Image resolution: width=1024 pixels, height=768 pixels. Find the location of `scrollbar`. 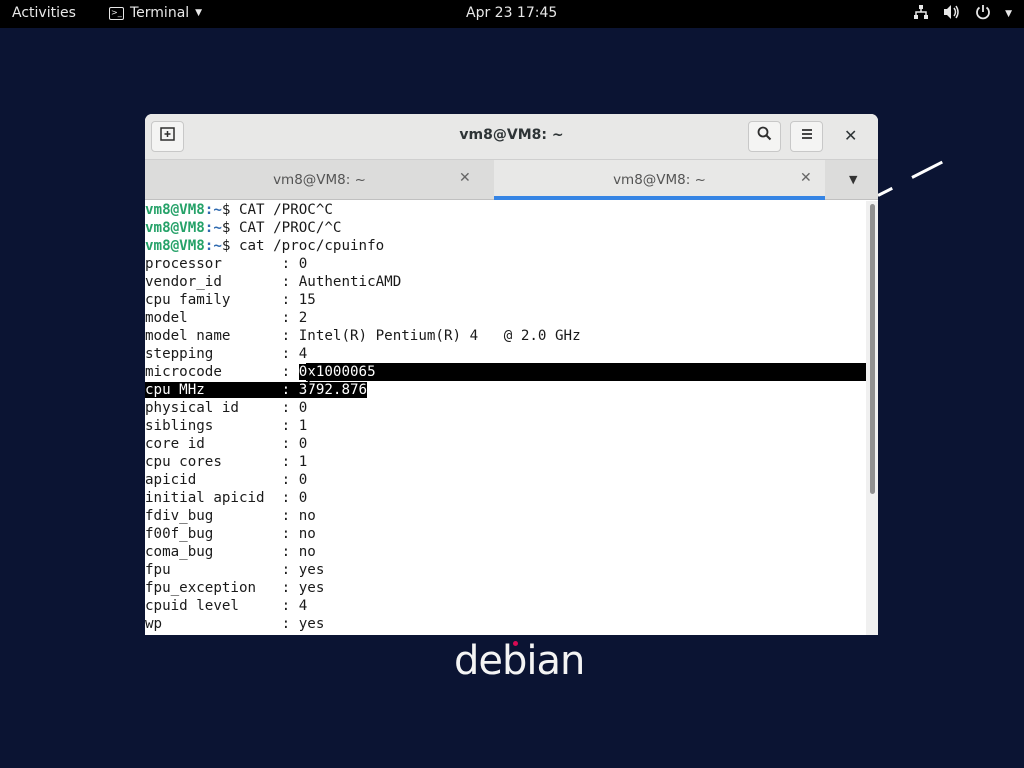

scrollbar is located at coordinates (872, 418).